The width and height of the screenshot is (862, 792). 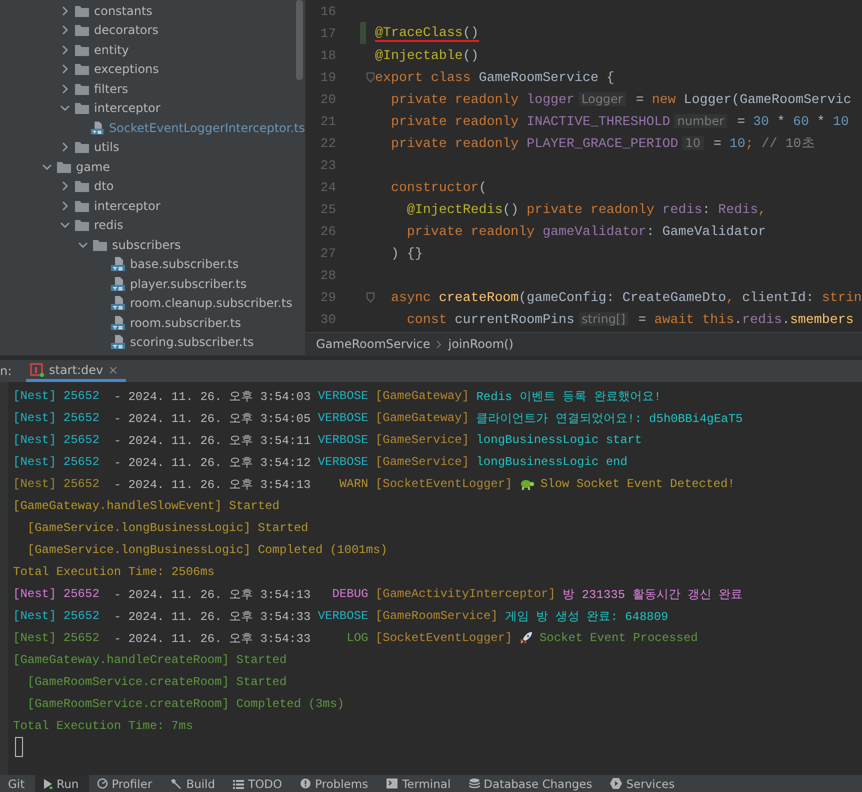 I want to click on line-number: 25, so click(x=327, y=209).